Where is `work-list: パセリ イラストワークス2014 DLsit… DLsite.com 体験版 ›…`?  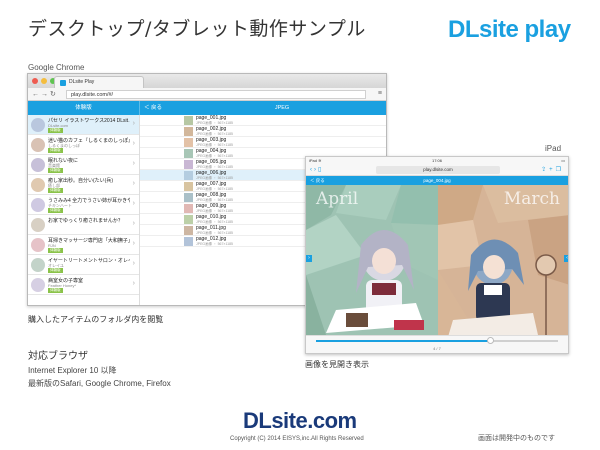 work-list: パセリ イラストワークス2014 DLsit… DLsite.com 体験版 ›… is located at coordinates (84, 210).